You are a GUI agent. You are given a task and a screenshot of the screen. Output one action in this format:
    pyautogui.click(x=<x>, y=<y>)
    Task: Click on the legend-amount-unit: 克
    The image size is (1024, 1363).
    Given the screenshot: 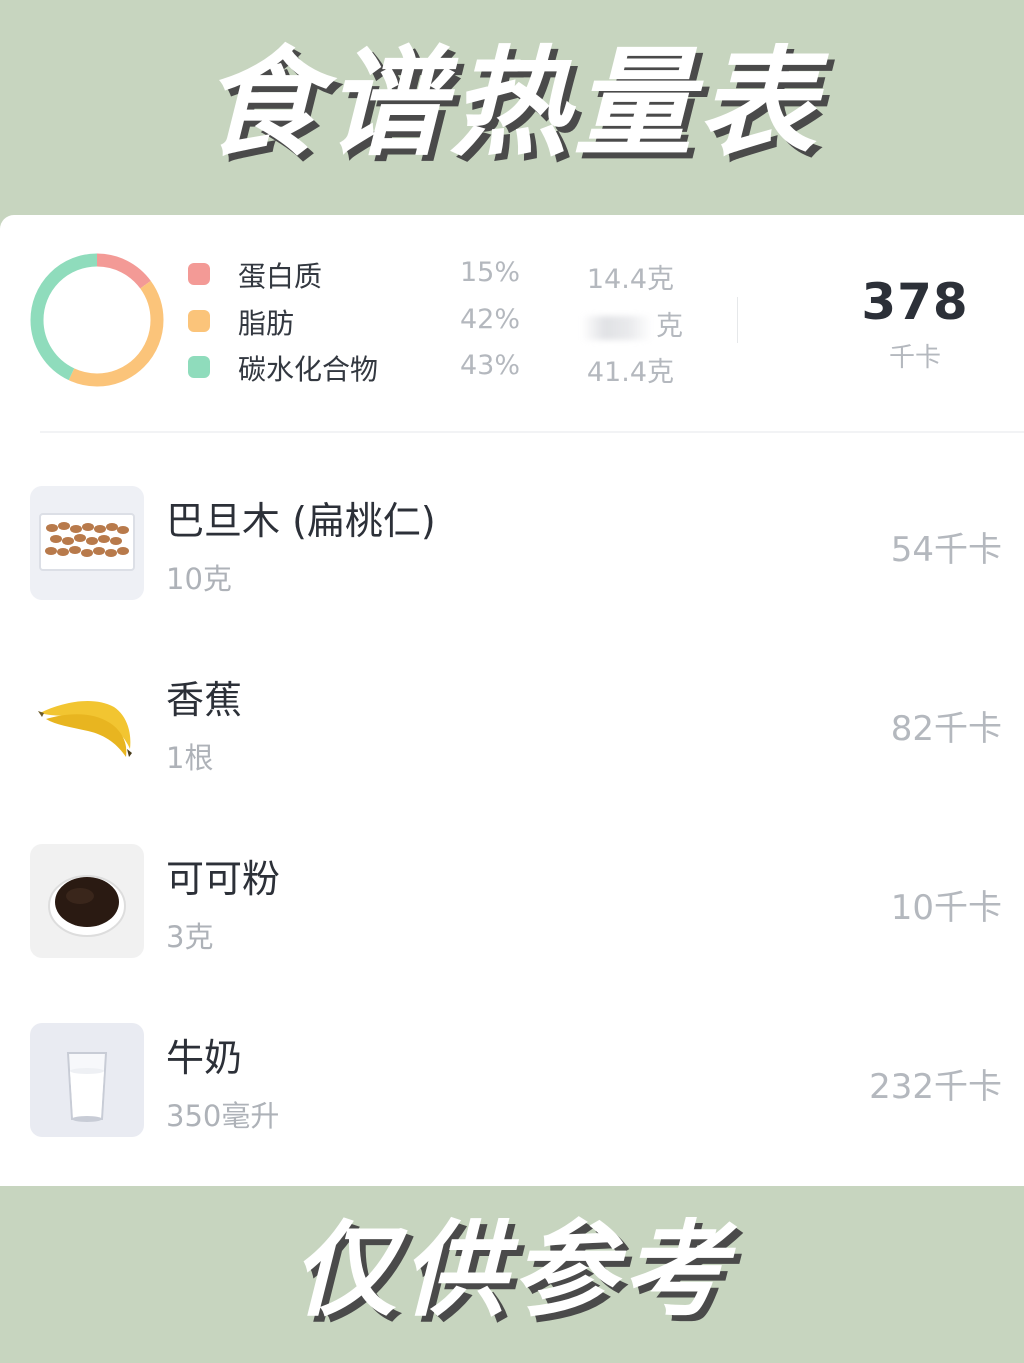 What is the action you would take?
    pyautogui.click(x=669, y=326)
    